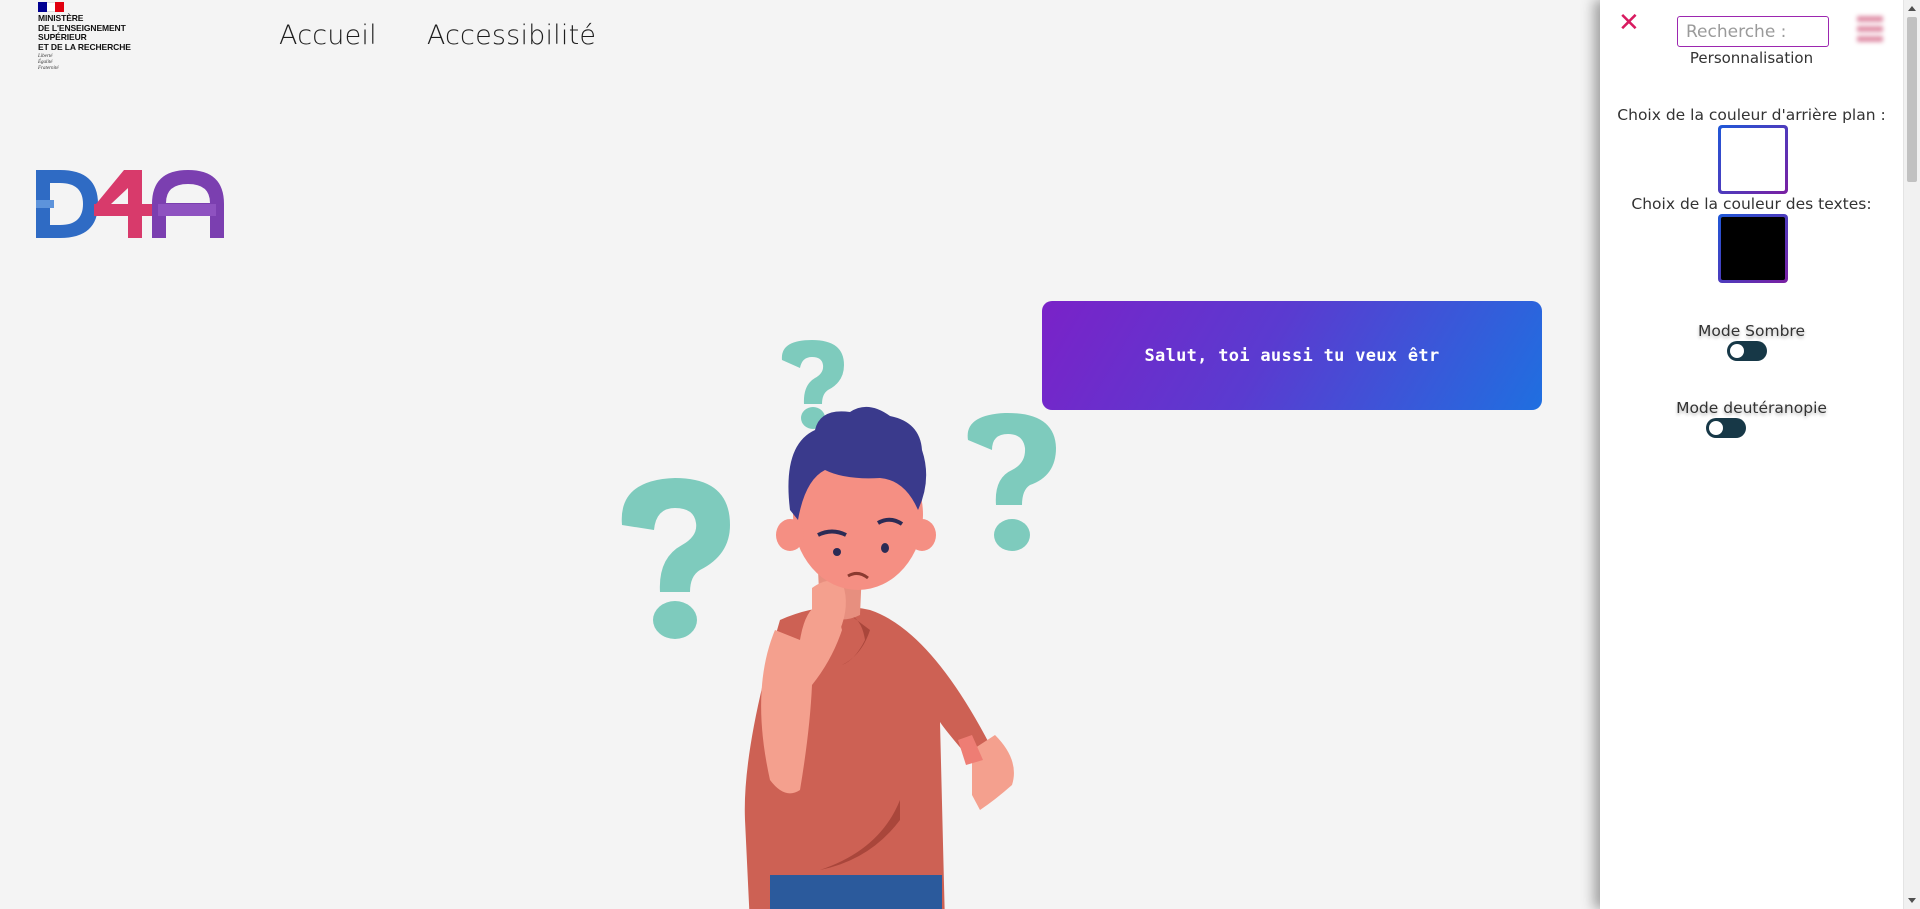 The image size is (1920, 909). What do you see at coordinates (131, 204) in the screenshot?
I see `d4a-logo` at bounding box center [131, 204].